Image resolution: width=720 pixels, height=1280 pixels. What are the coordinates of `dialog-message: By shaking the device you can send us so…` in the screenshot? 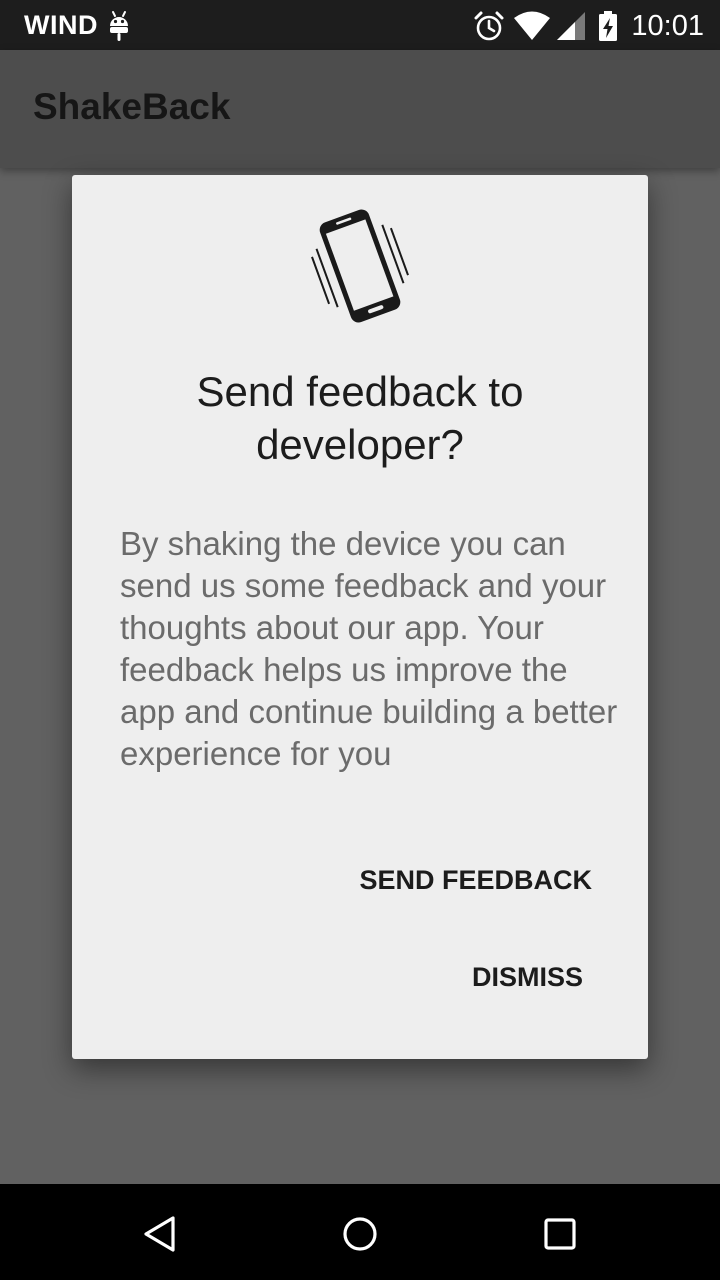 It's located at (369, 648).